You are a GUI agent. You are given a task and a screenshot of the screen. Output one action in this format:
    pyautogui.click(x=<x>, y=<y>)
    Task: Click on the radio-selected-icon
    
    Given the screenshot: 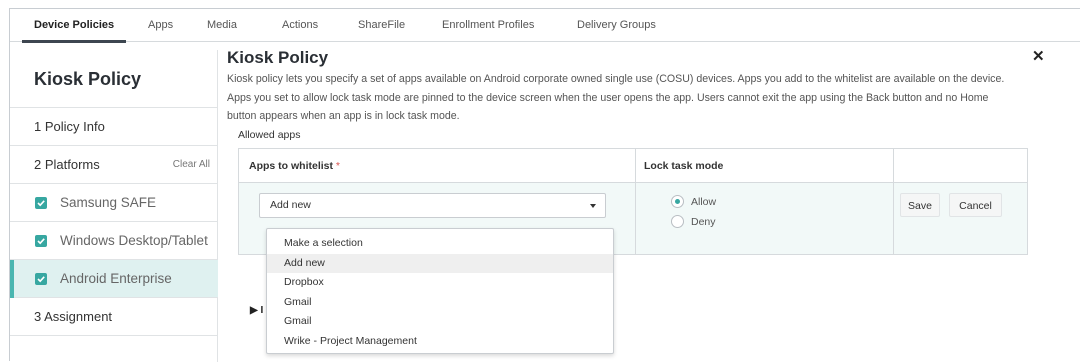 What is the action you would take?
    pyautogui.click(x=677, y=201)
    